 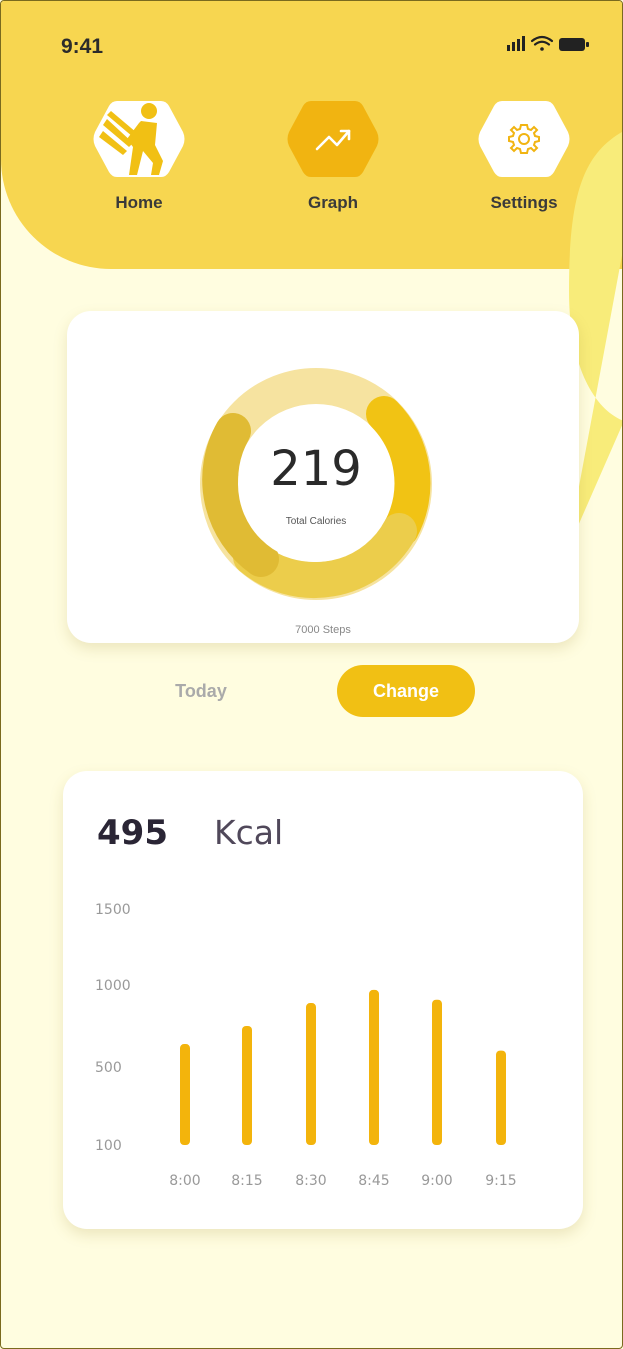 I want to click on nav-home: Home, so click(x=139, y=156).